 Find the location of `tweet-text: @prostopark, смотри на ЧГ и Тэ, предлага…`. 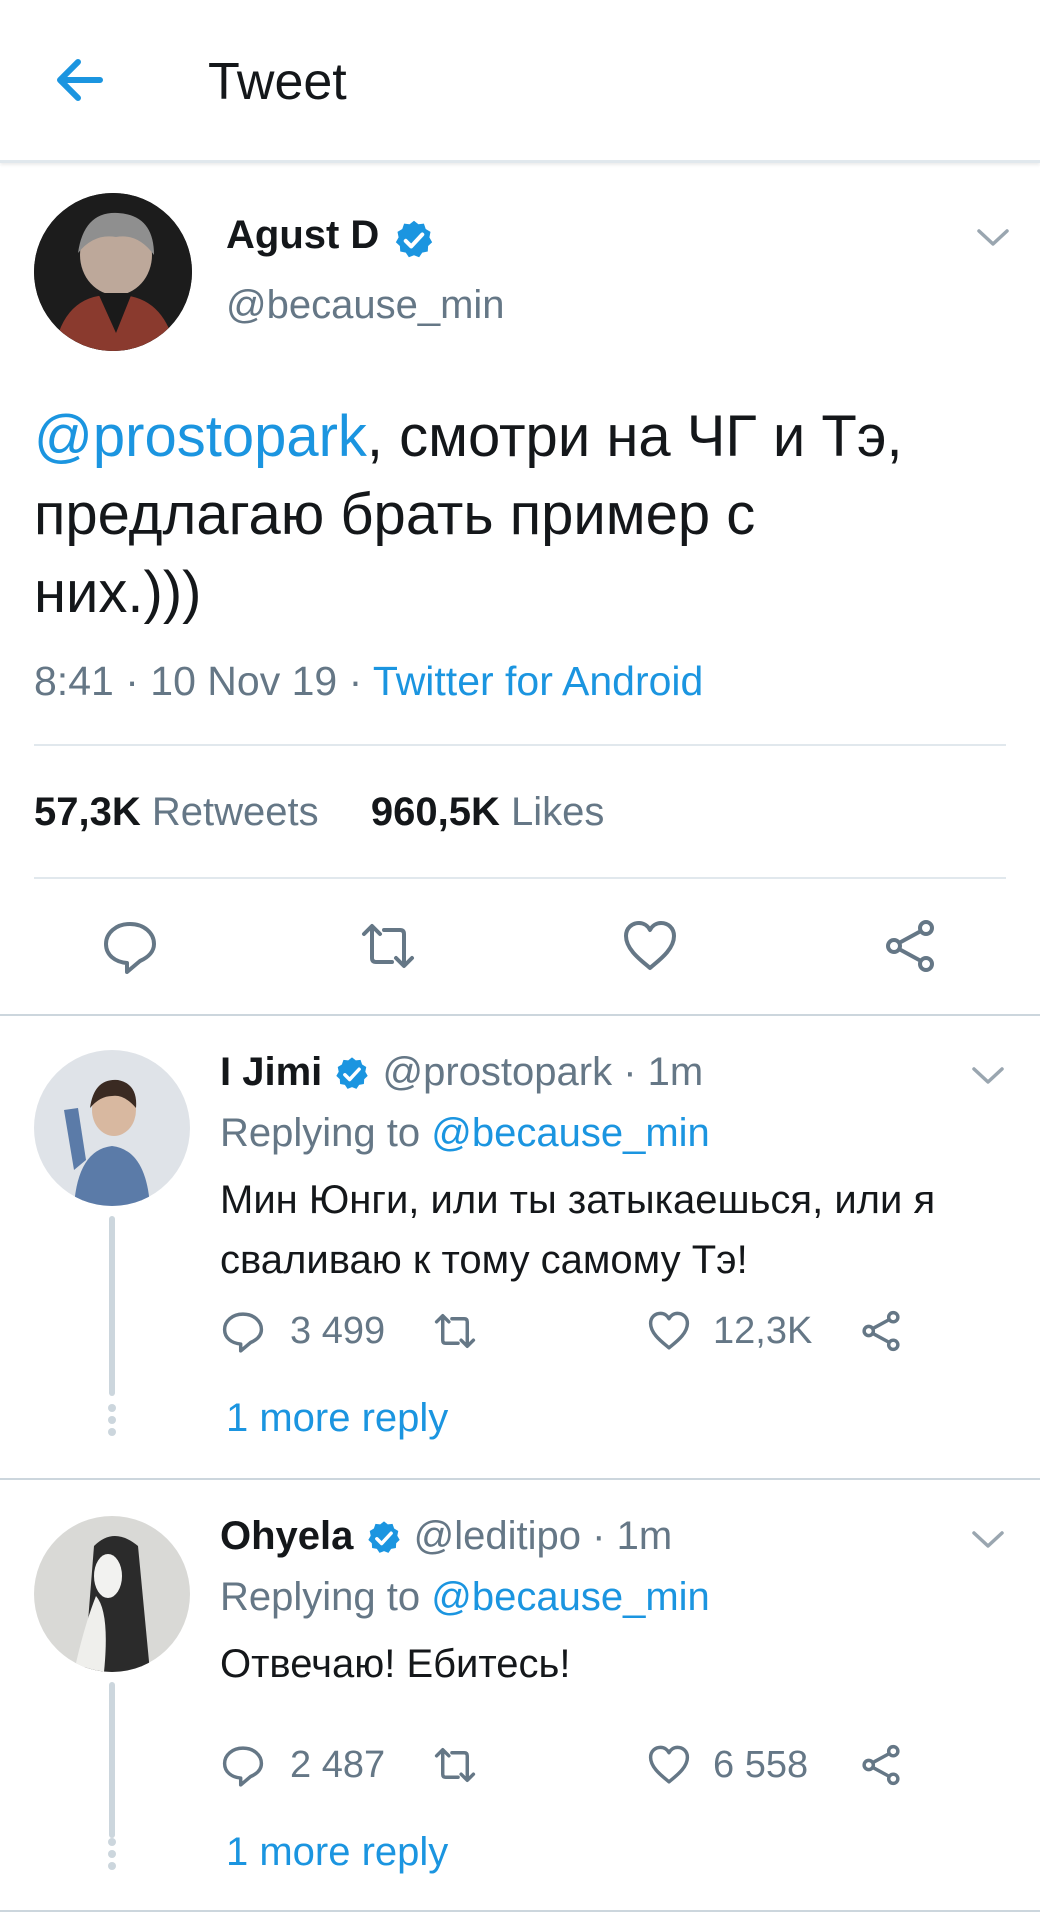

tweet-text: @prostopark, смотри на ЧГ и Тэ, предлага… is located at coordinates (524, 515).